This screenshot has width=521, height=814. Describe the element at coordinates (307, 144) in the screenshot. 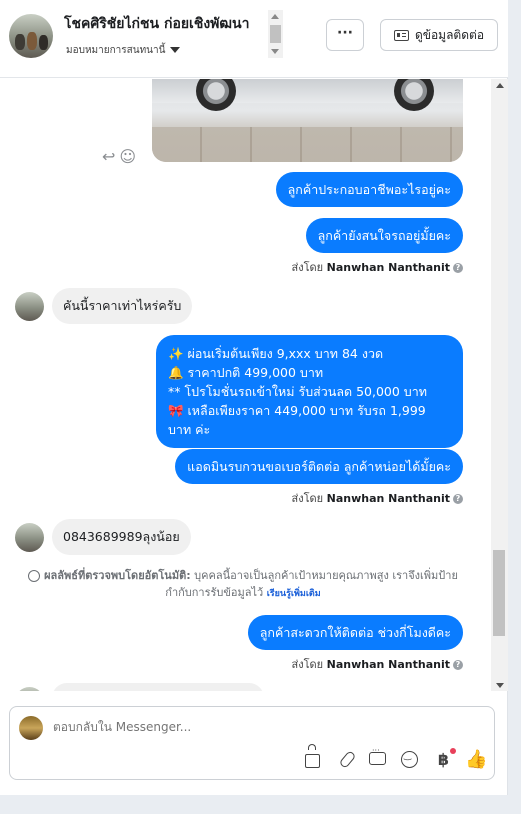

I see `showroom-floor` at that location.